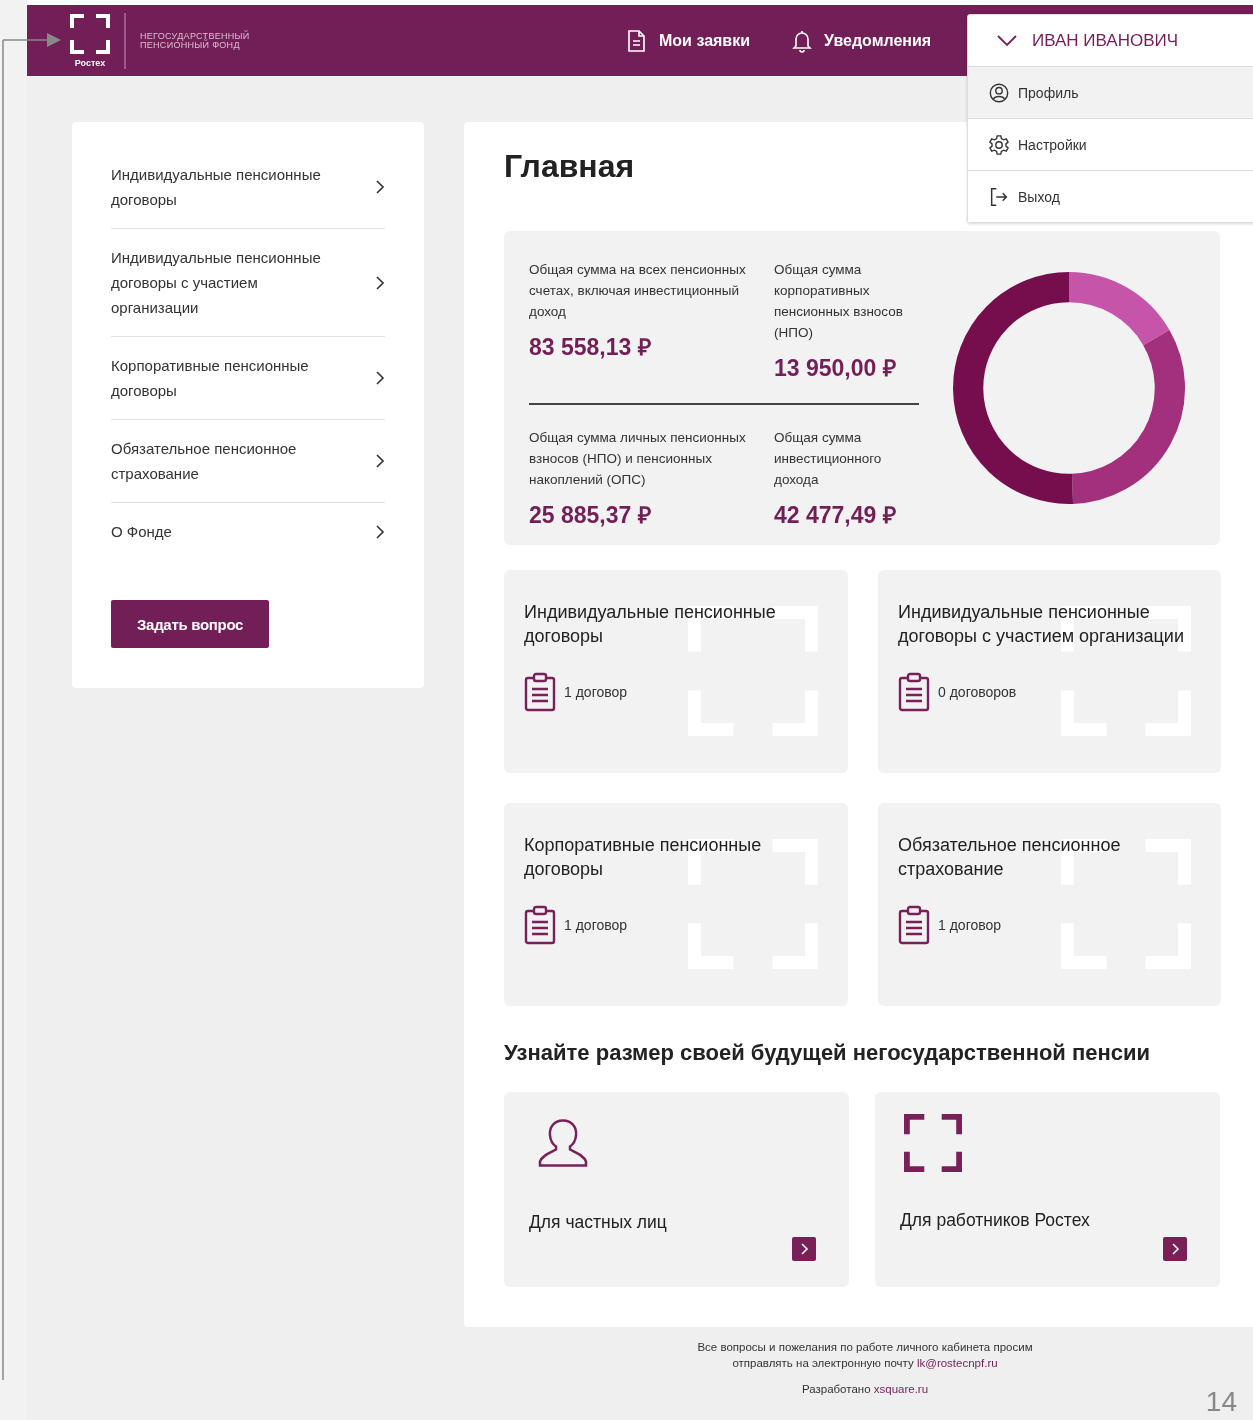  Describe the element at coordinates (1110, 41) in the screenshot. I see `user-menu-button: ИВАН ИВАНОВИЧ` at that location.